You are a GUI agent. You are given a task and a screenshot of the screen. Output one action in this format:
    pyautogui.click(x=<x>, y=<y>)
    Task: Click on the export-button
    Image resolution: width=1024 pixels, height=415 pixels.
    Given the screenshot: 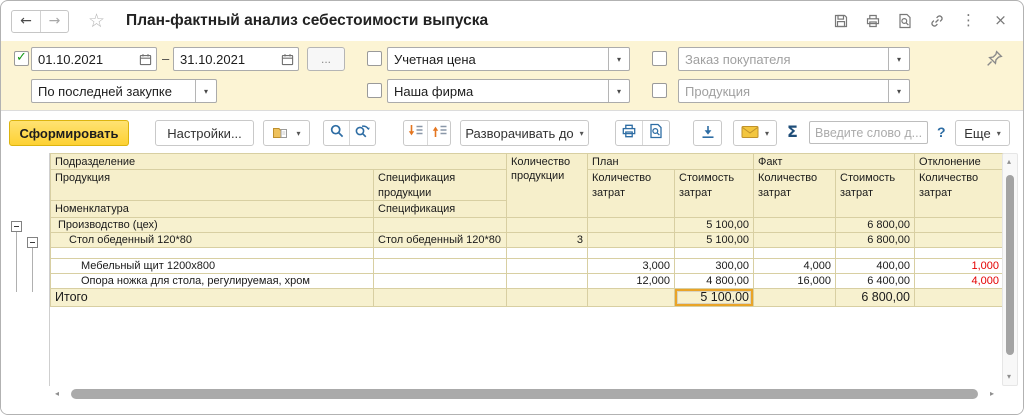 What is the action you would take?
    pyautogui.click(x=707, y=133)
    